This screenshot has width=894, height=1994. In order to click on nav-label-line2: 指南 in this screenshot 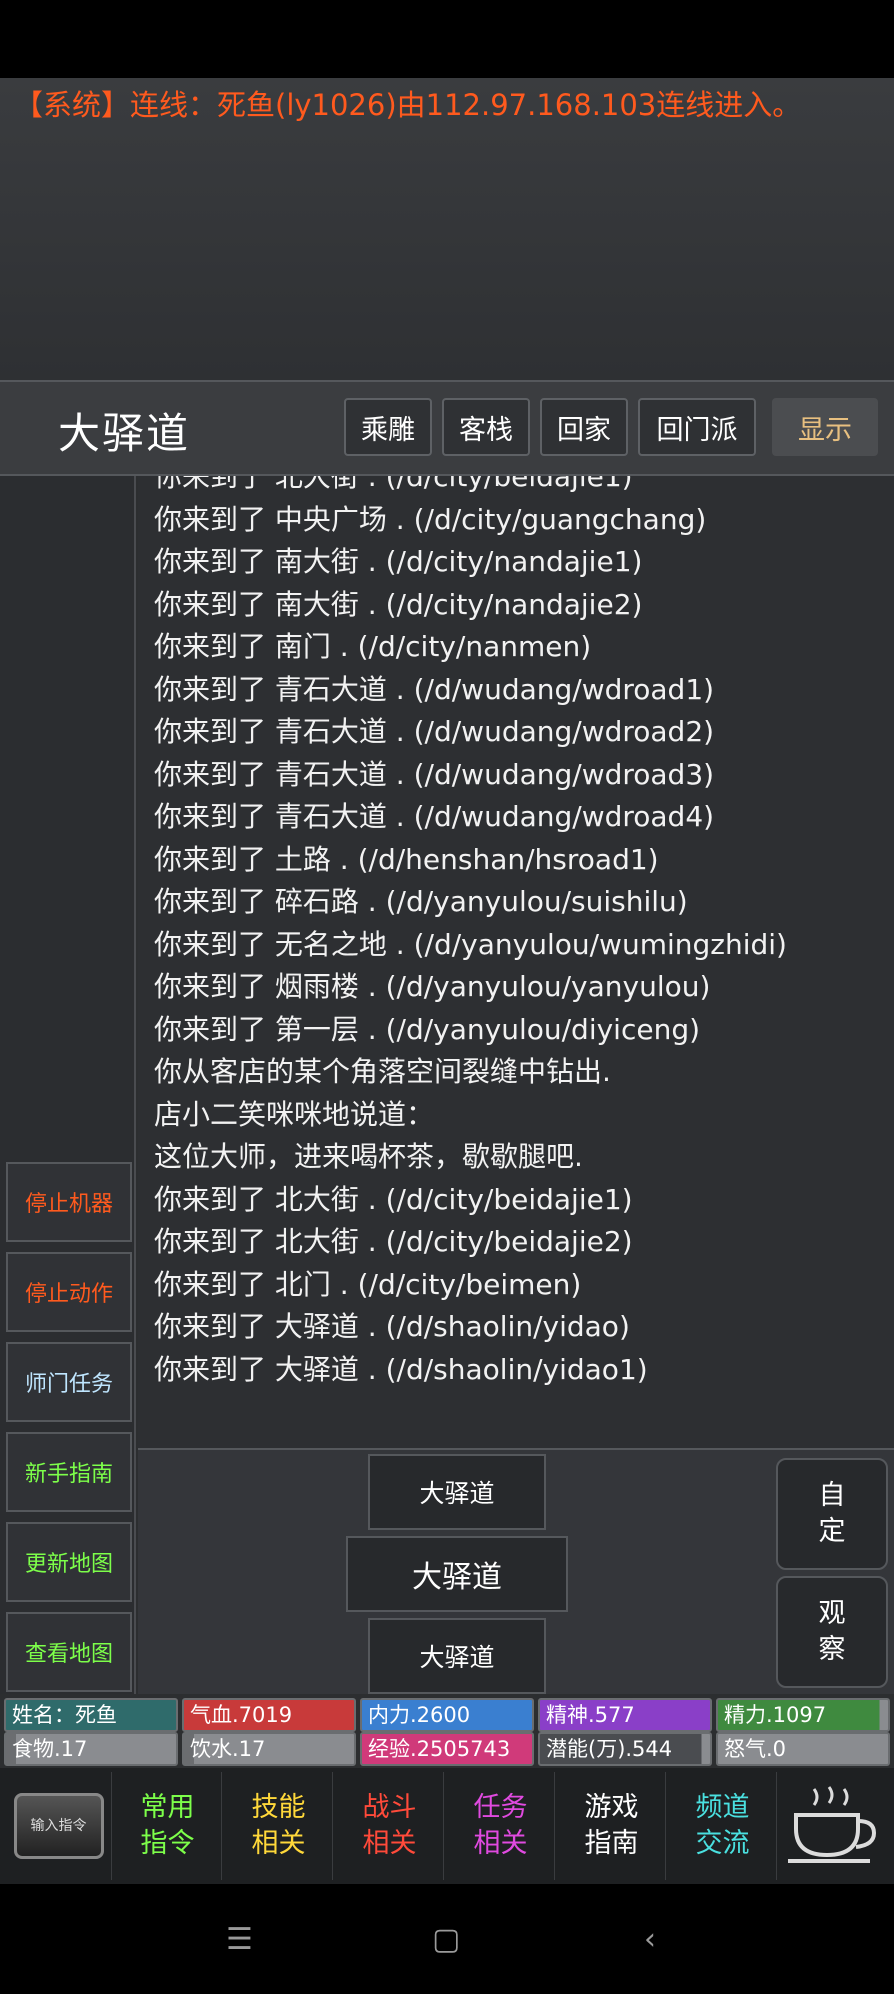, I will do `click(611, 1843)`.